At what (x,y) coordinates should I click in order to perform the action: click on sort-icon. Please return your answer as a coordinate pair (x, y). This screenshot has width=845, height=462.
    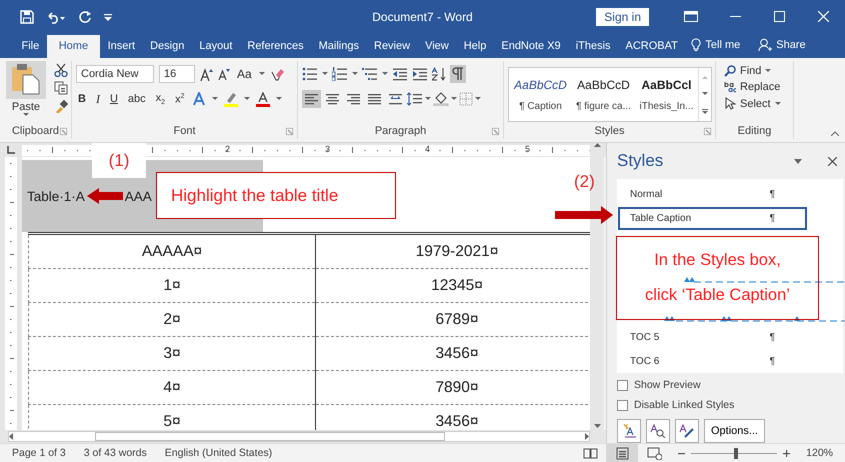
    Looking at the image, I should click on (439, 74).